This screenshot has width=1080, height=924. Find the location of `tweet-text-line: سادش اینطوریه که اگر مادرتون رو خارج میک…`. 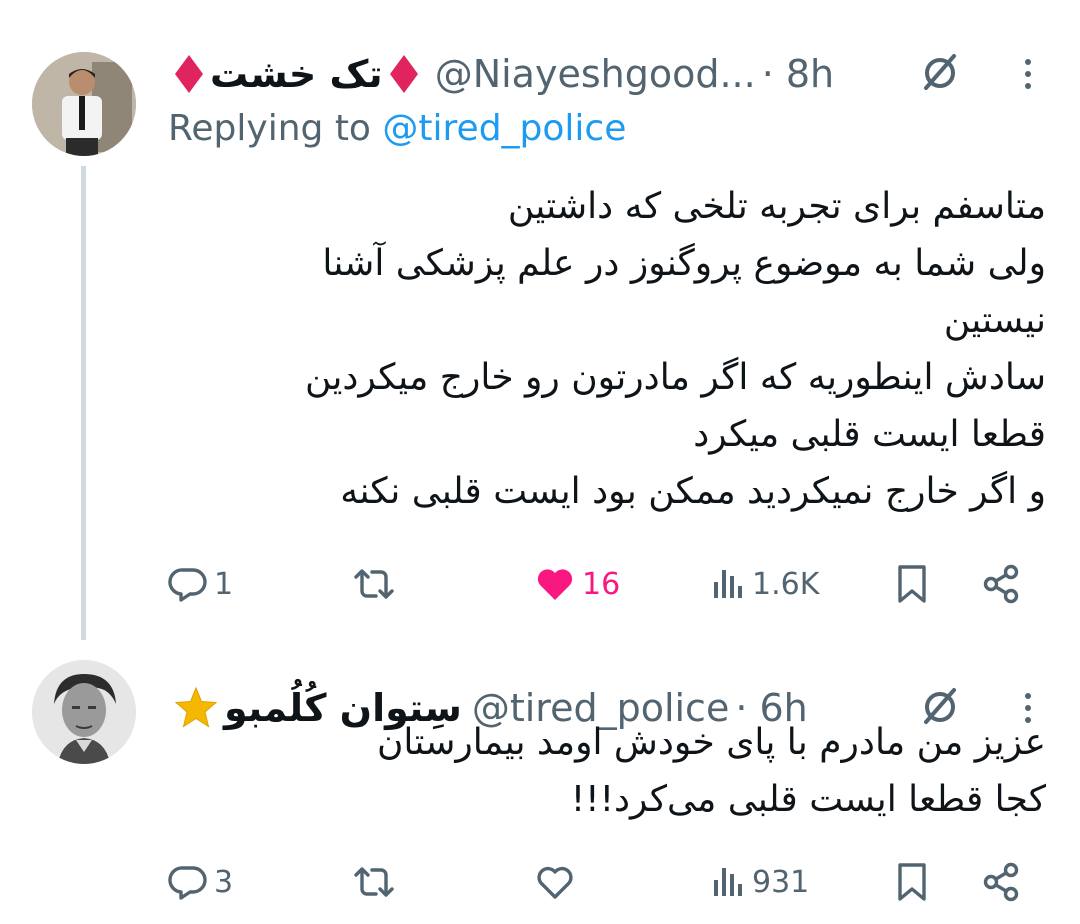

tweet-text-line: سادش اینطوریه که اگر مادرتون رو خارج میک… is located at coordinates (675, 377).